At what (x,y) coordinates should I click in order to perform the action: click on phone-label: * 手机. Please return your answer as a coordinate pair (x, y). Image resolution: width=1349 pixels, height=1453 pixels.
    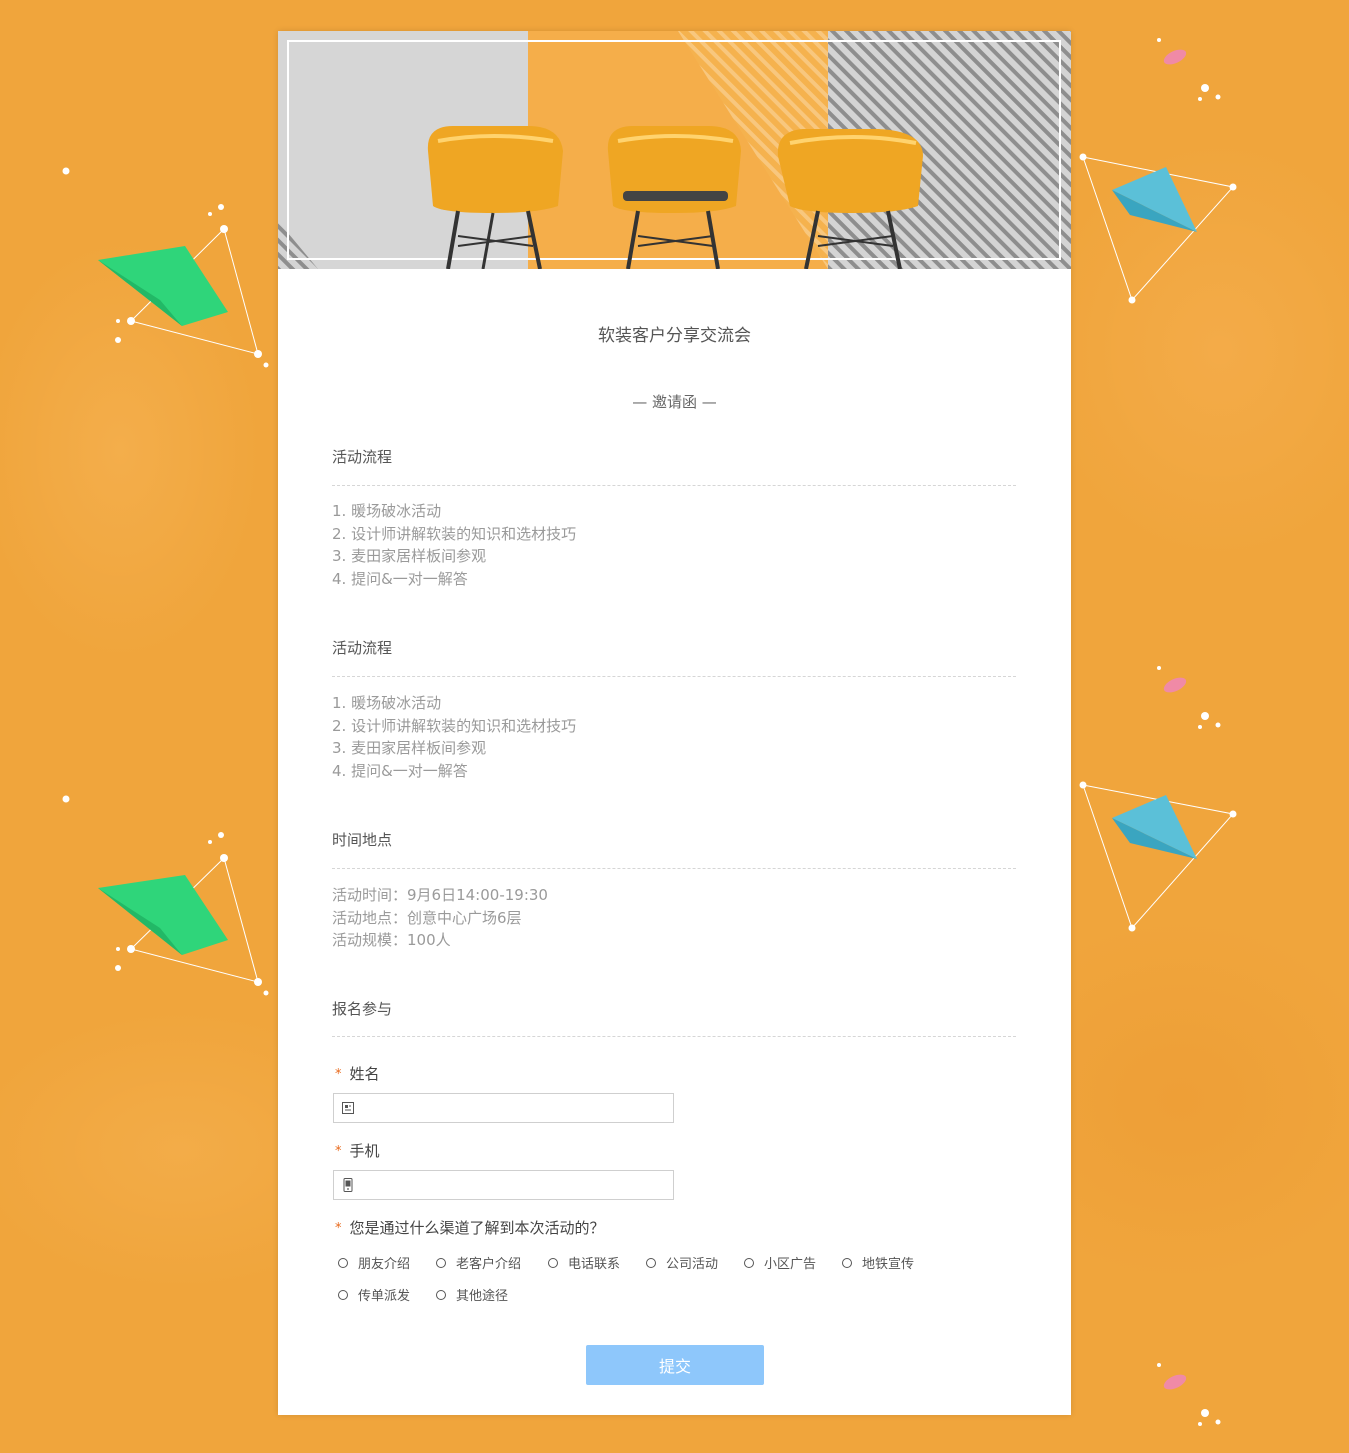
    Looking at the image, I should click on (357, 1151).